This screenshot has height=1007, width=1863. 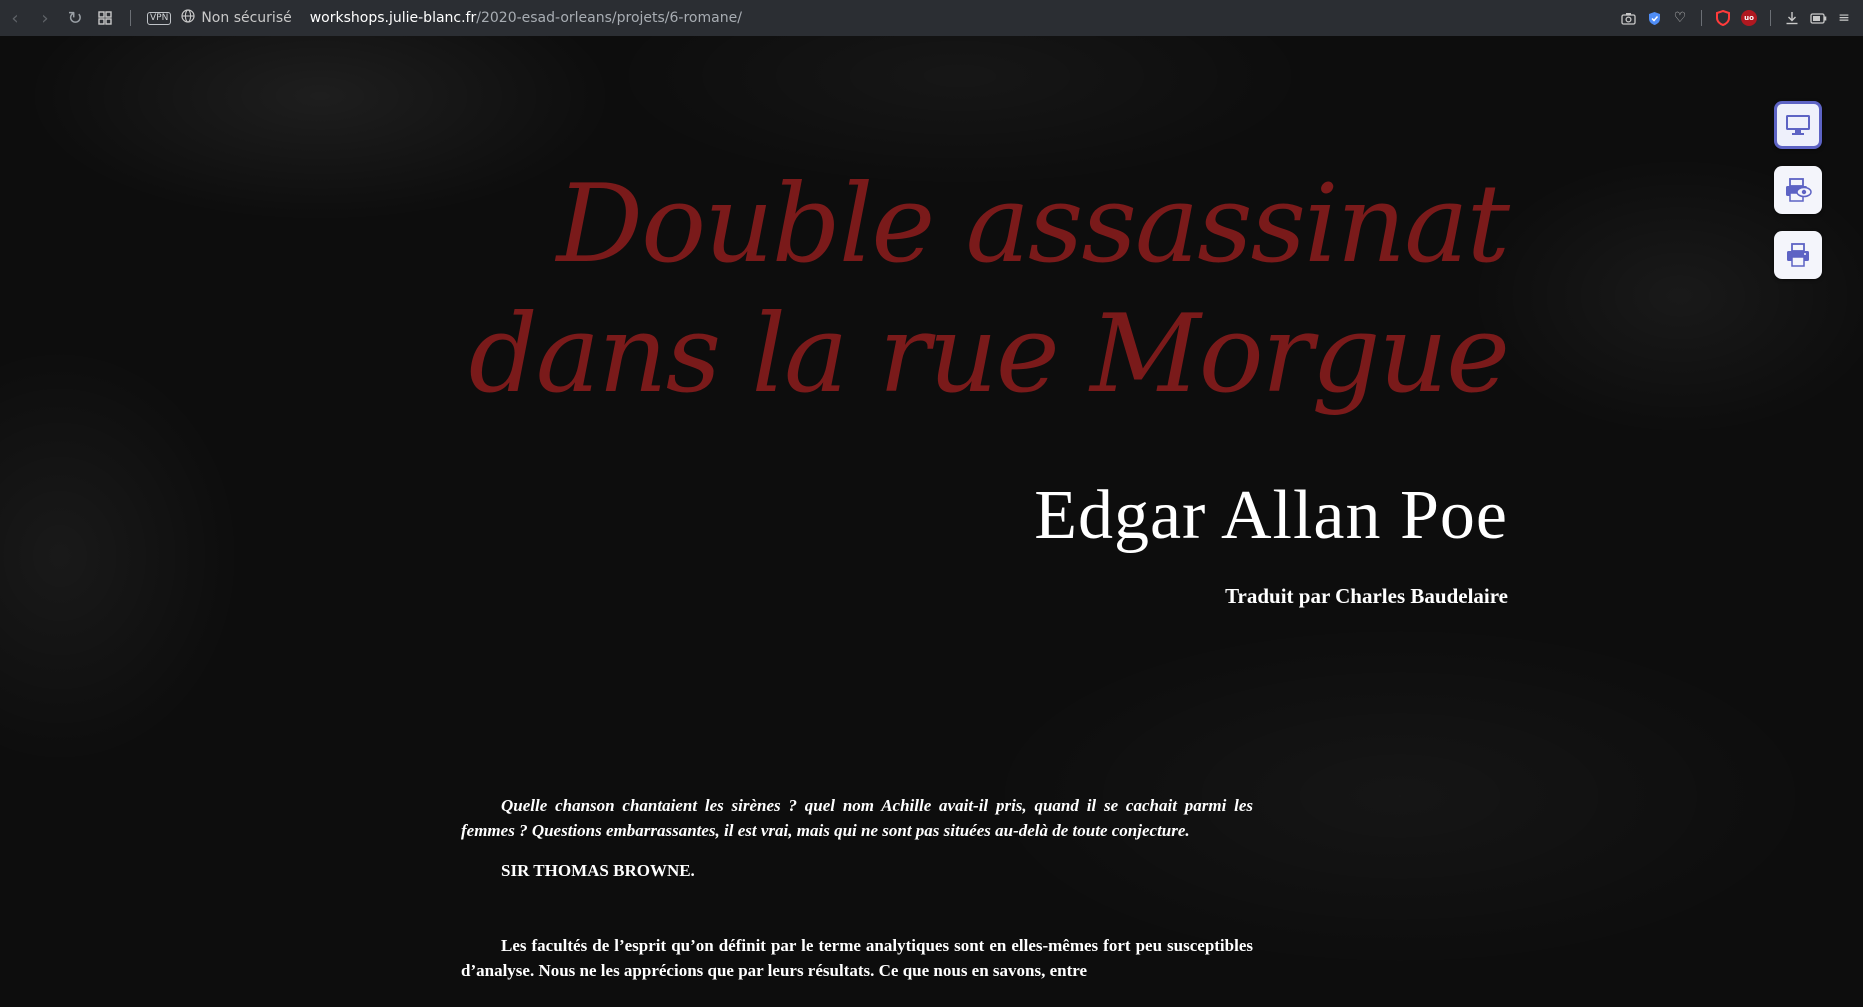 I want to click on view-mode-controls, so click(x=1798, y=190).